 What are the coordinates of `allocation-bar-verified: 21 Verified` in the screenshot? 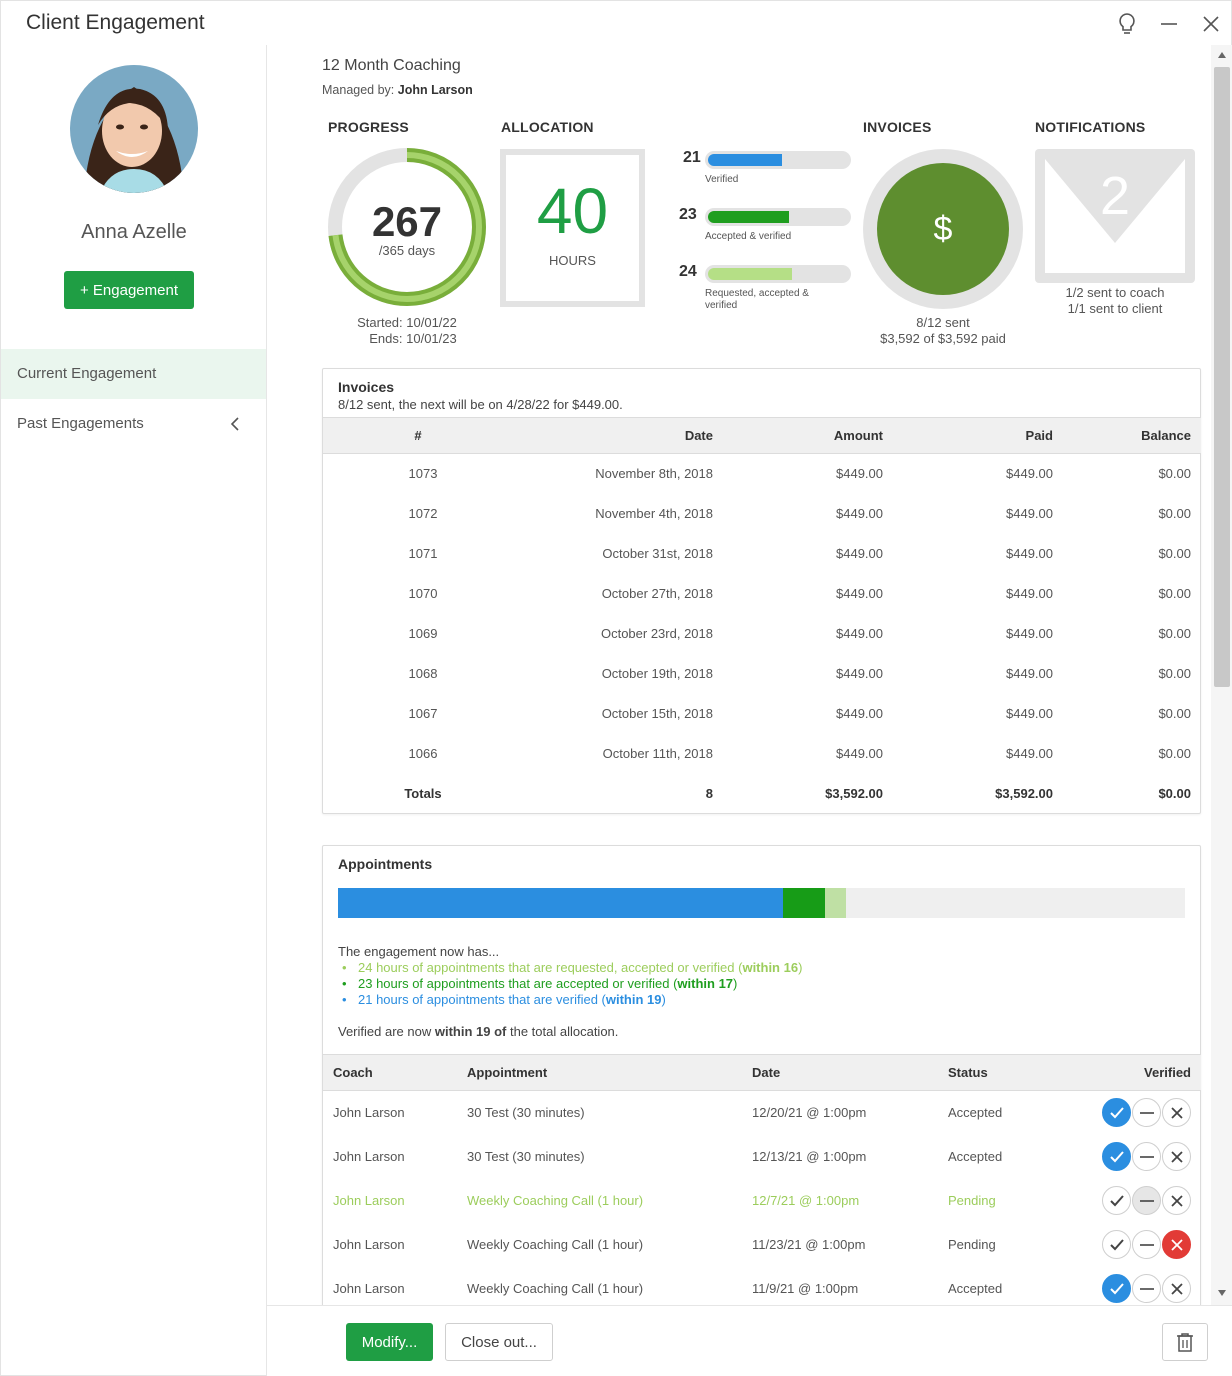 It's located at (765, 171).